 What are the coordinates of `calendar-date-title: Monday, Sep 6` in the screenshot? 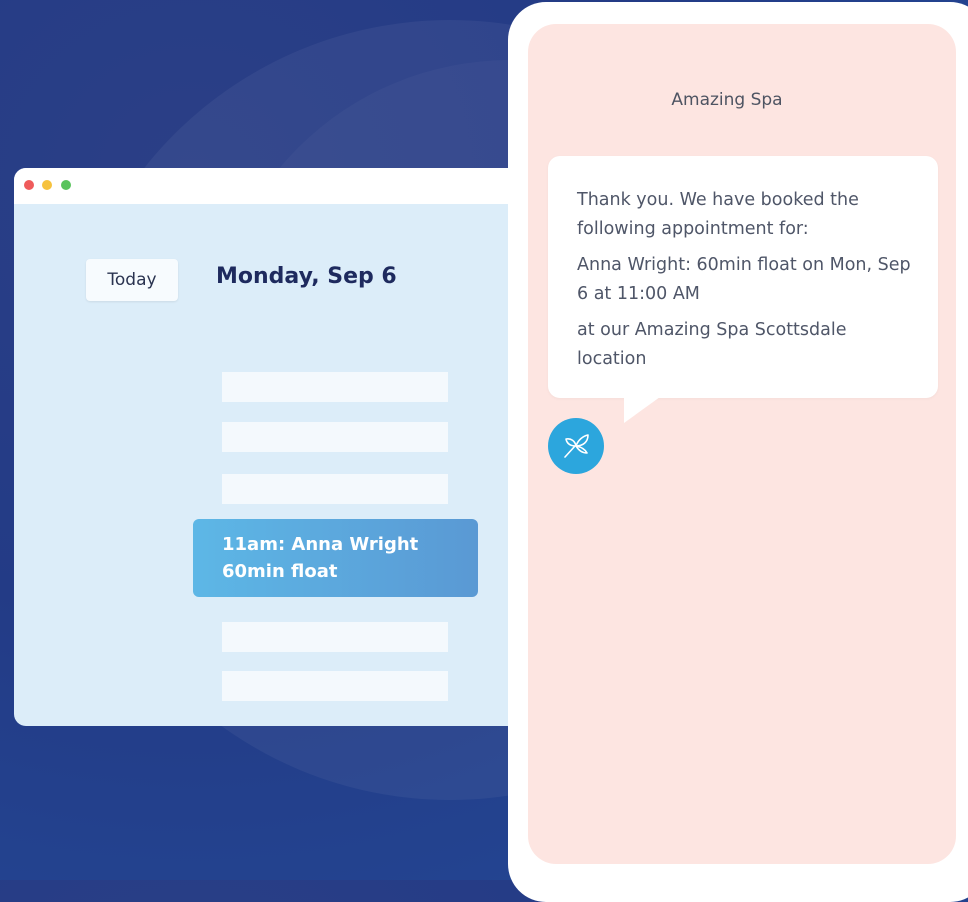 It's located at (306, 276).